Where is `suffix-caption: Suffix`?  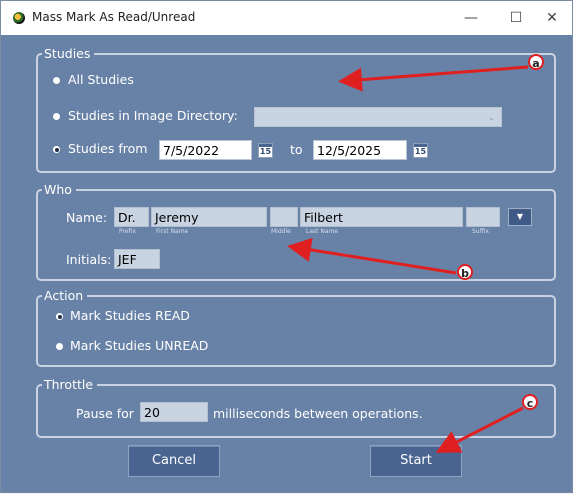
suffix-caption: Suffix is located at coordinates (480, 231).